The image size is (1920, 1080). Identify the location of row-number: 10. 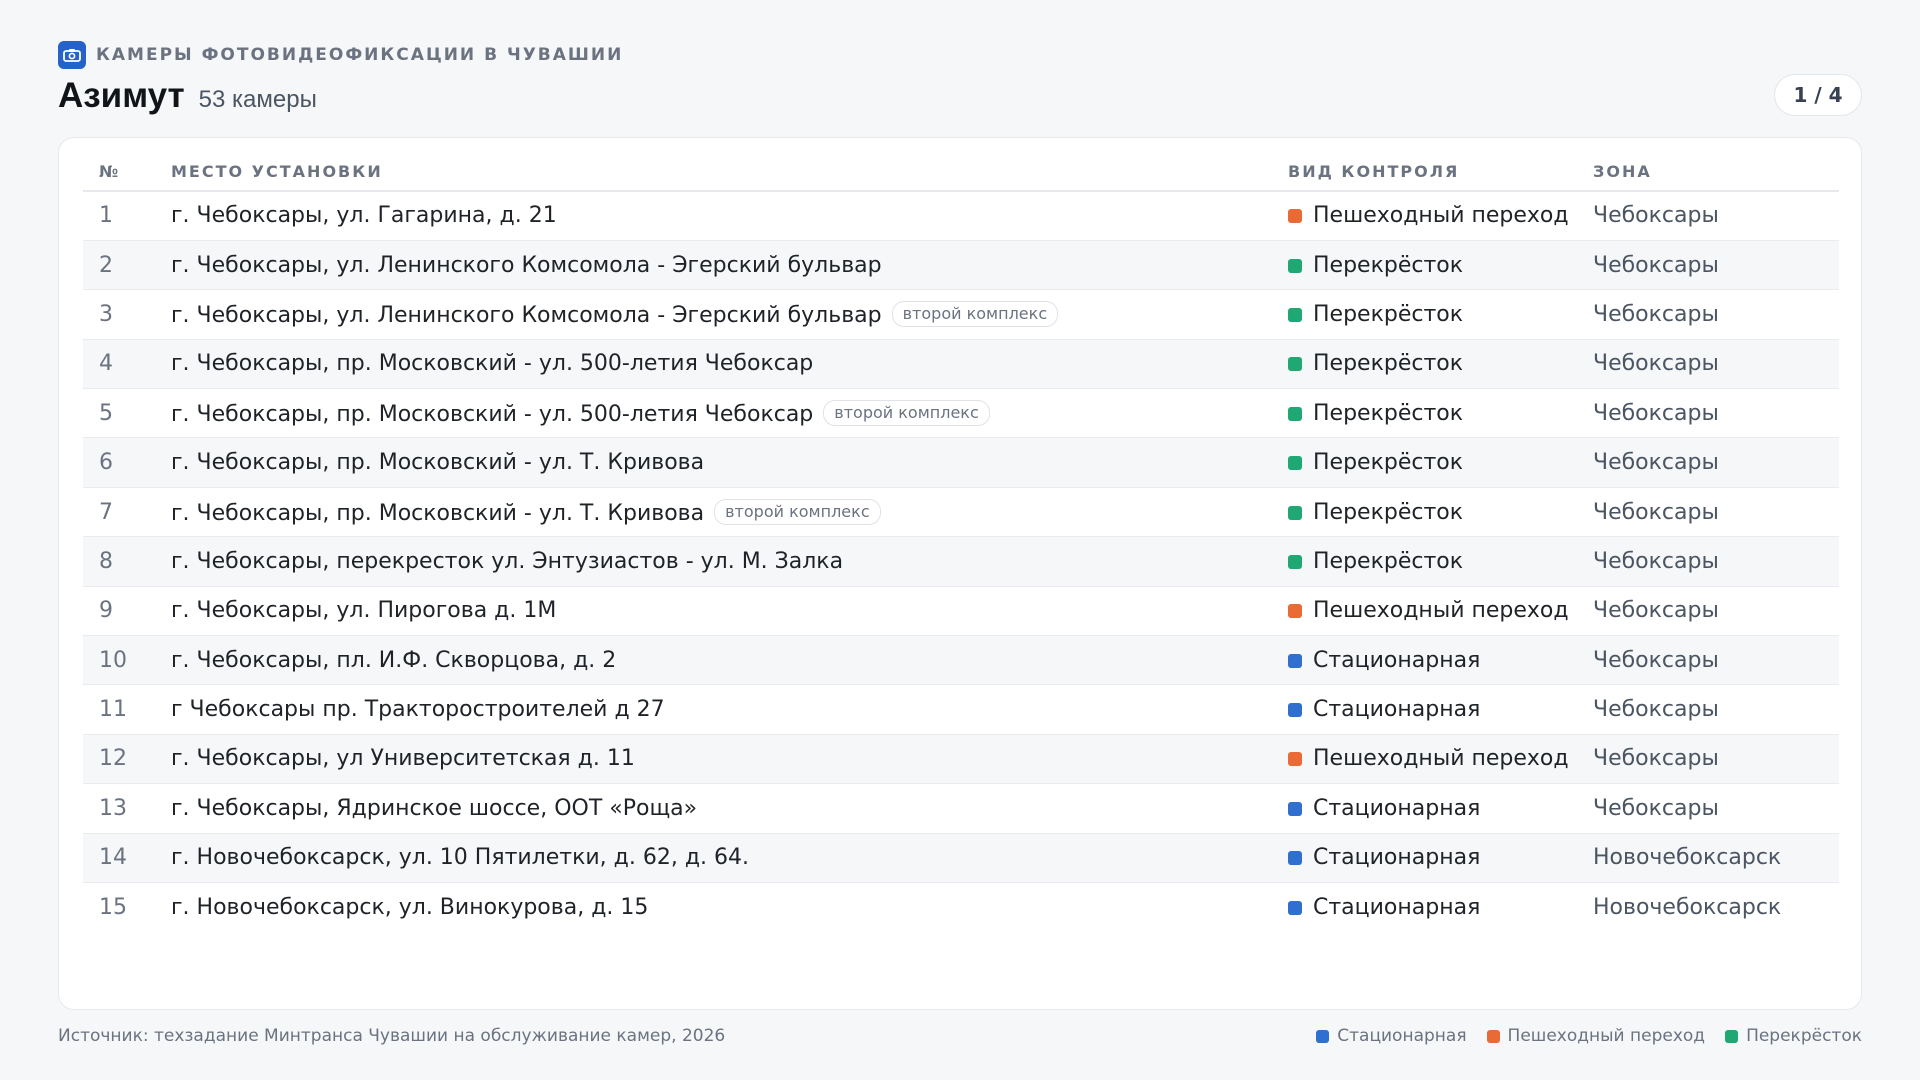
(119, 660).